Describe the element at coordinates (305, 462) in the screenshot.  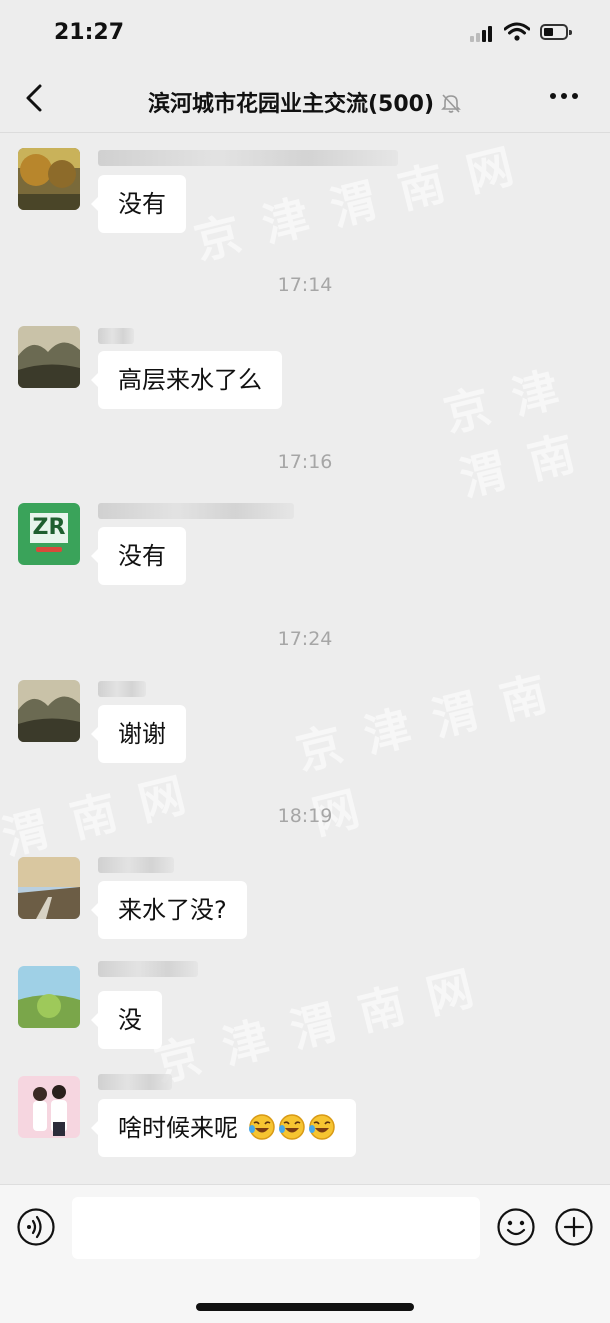
I see `time-divider: 17:16` at that location.